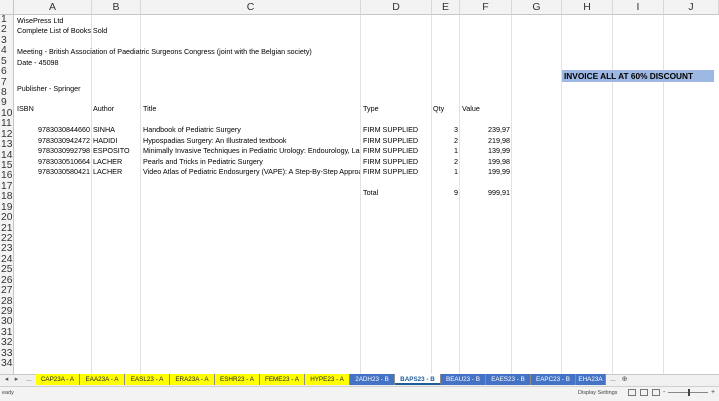 The height and width of the screenshot is (401, 719). Describe the element at coordinates (446, 7) in the screenshot. I see `column-header-e: E` at that location.